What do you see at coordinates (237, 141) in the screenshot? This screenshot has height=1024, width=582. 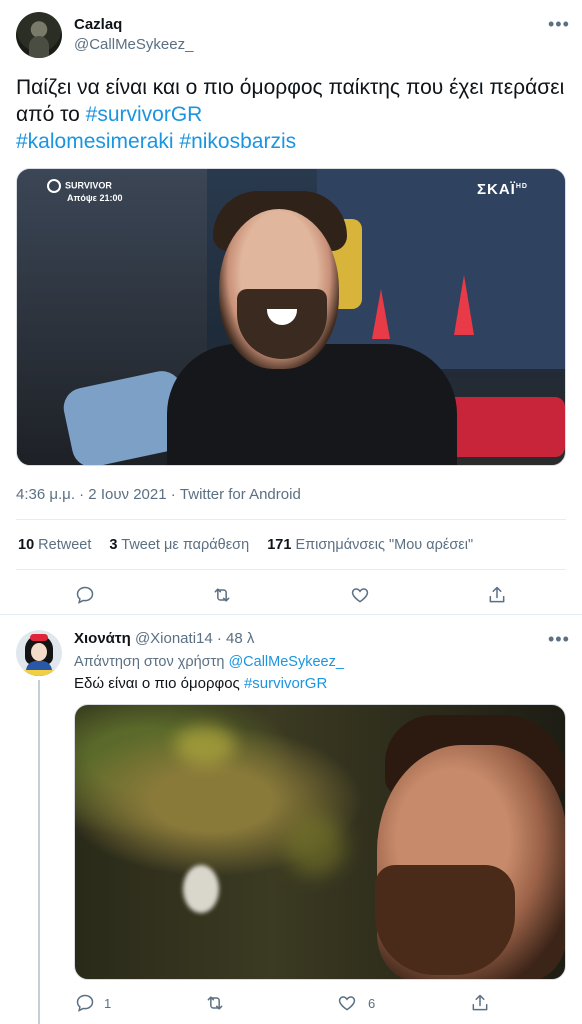 I see `hashtag-link: #nikosbarzis` at bounding box center [237, 141].